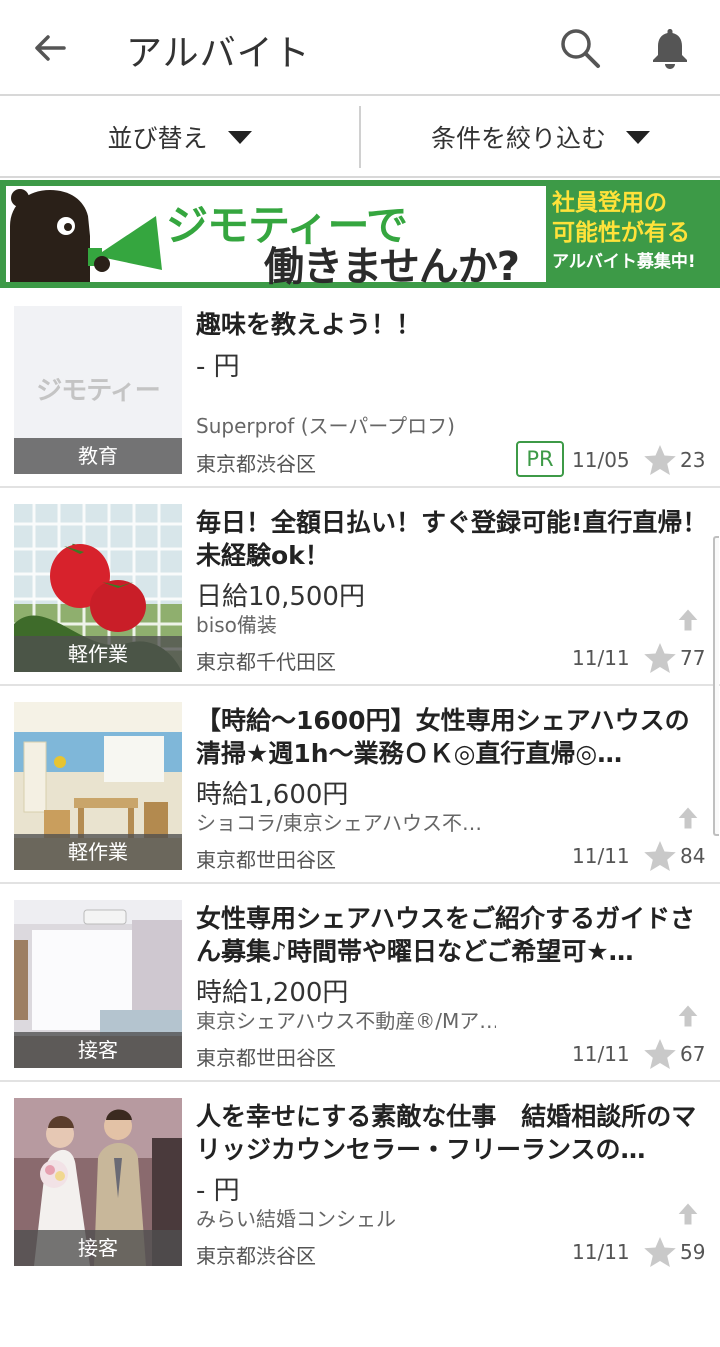  I want to click on jmty-logo: ジモティー, so click(98, 391).